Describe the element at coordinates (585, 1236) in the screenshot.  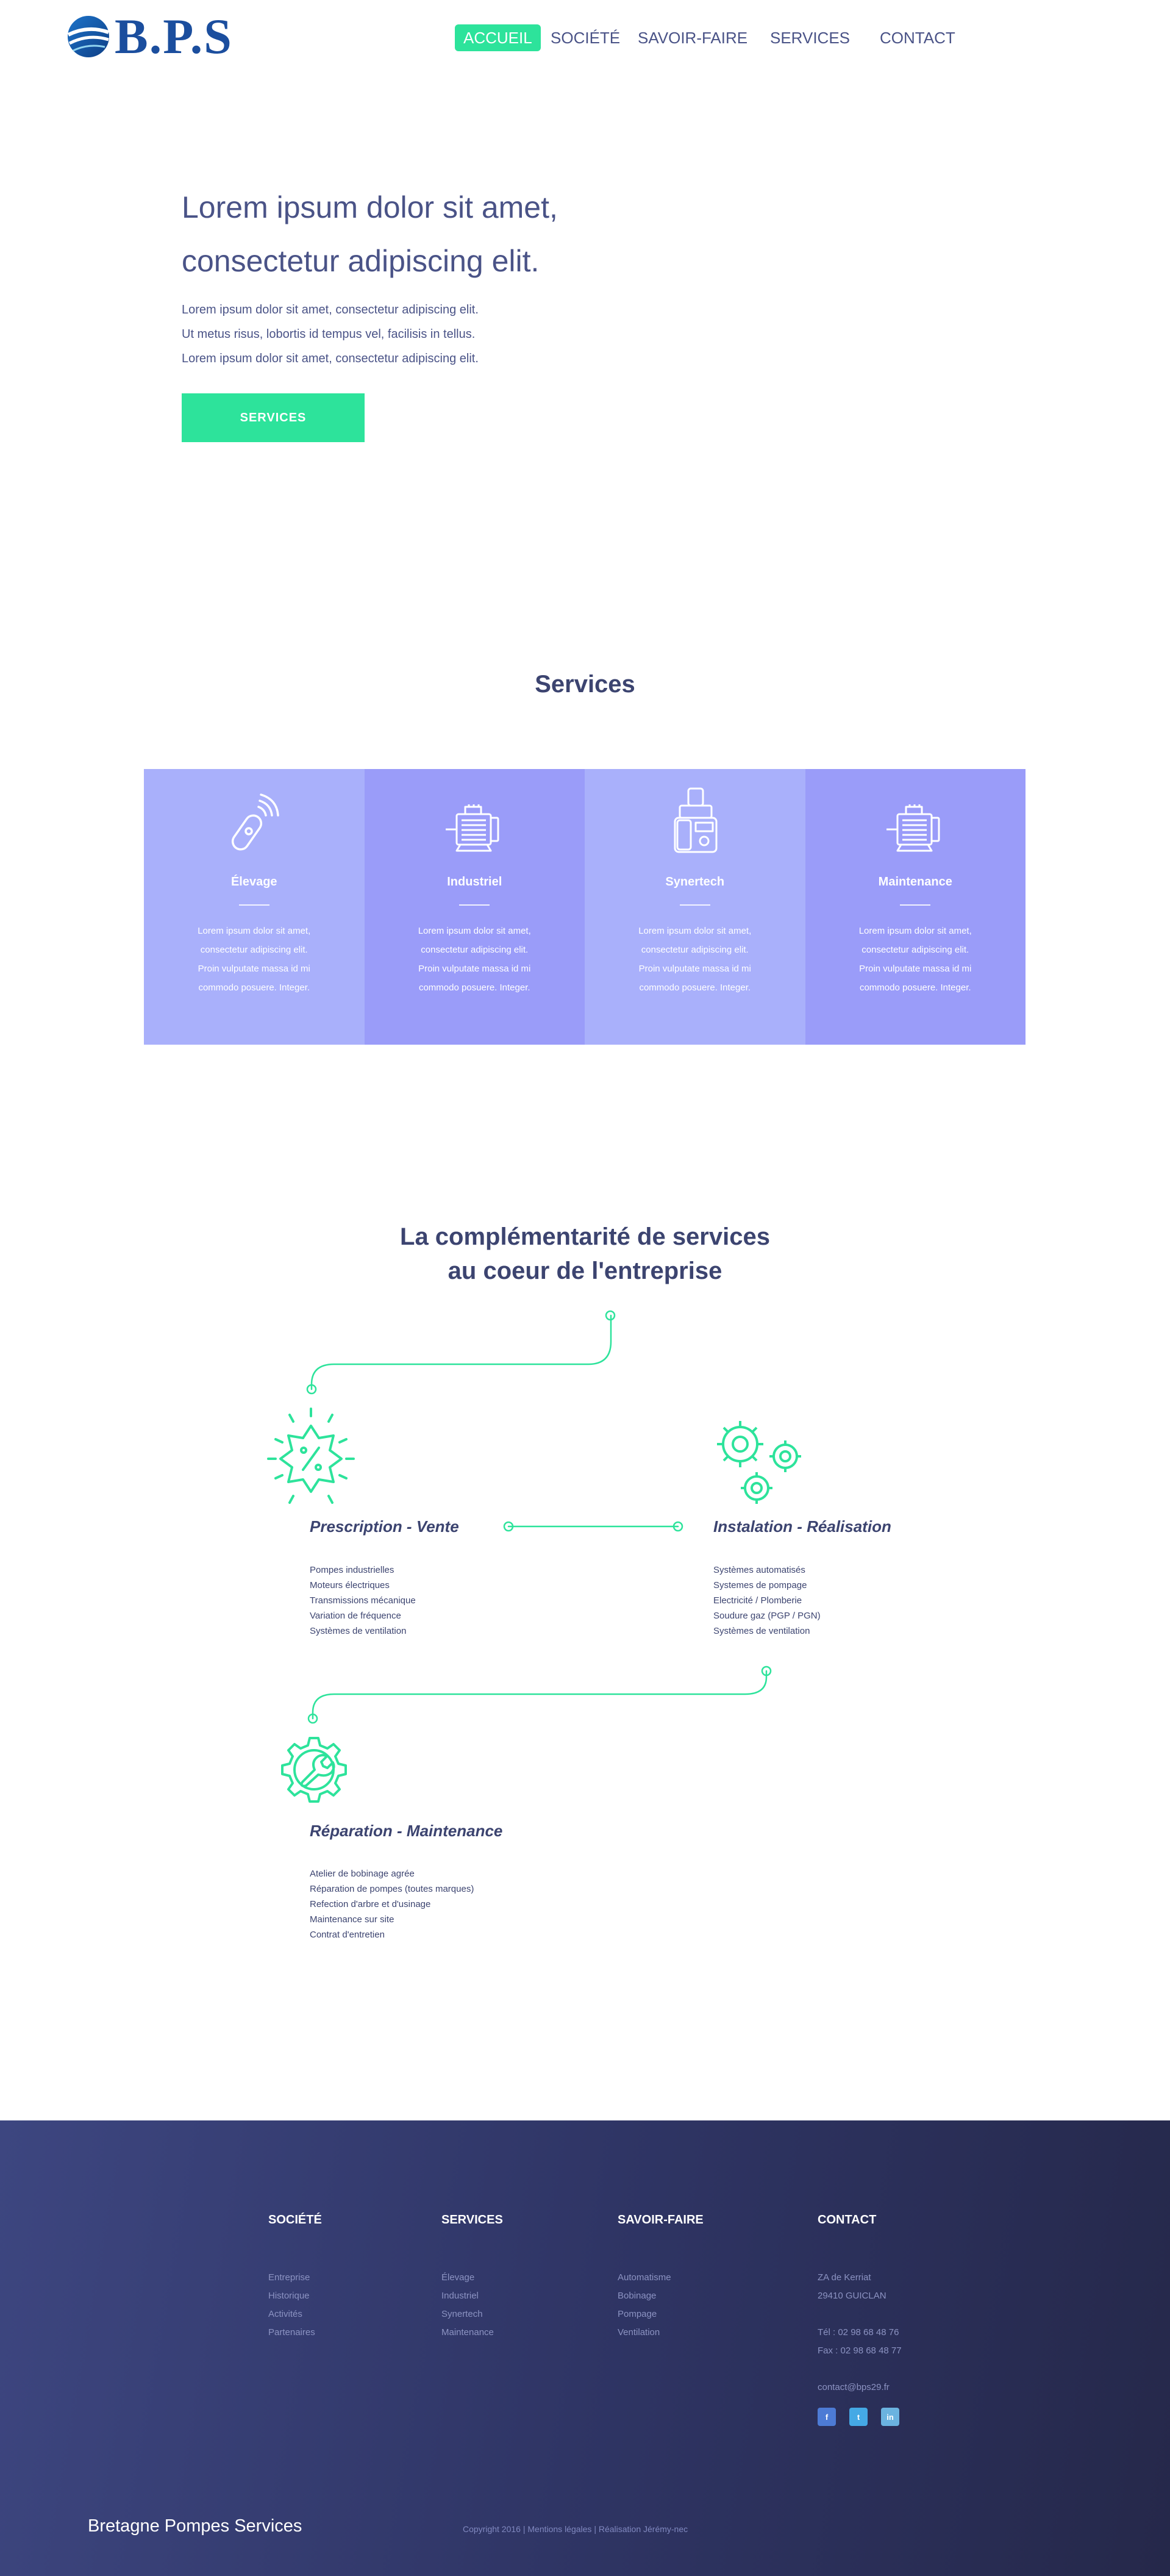
I see `complementarite-title-line-1: La complémentarité de services` at that location.